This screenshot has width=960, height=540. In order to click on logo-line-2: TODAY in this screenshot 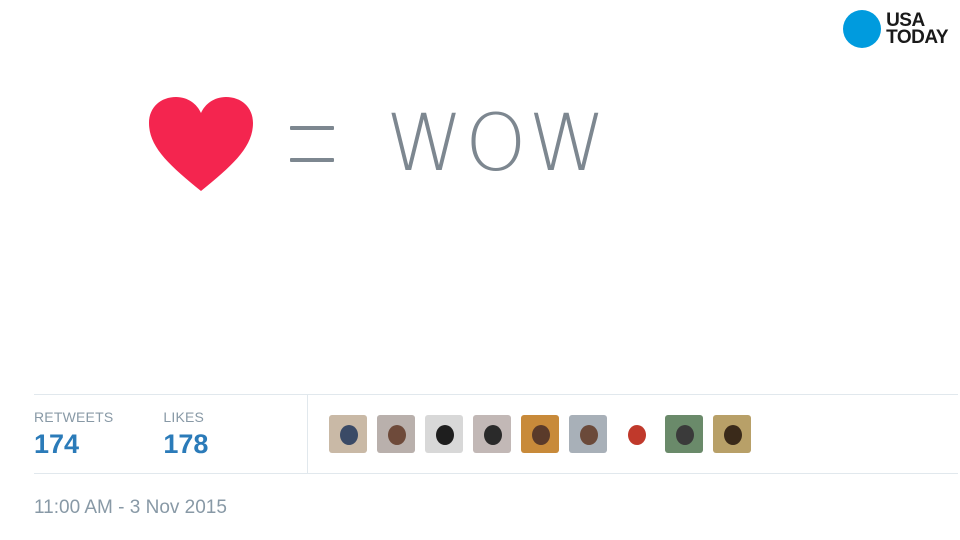, I will do `click(917, 37)`.